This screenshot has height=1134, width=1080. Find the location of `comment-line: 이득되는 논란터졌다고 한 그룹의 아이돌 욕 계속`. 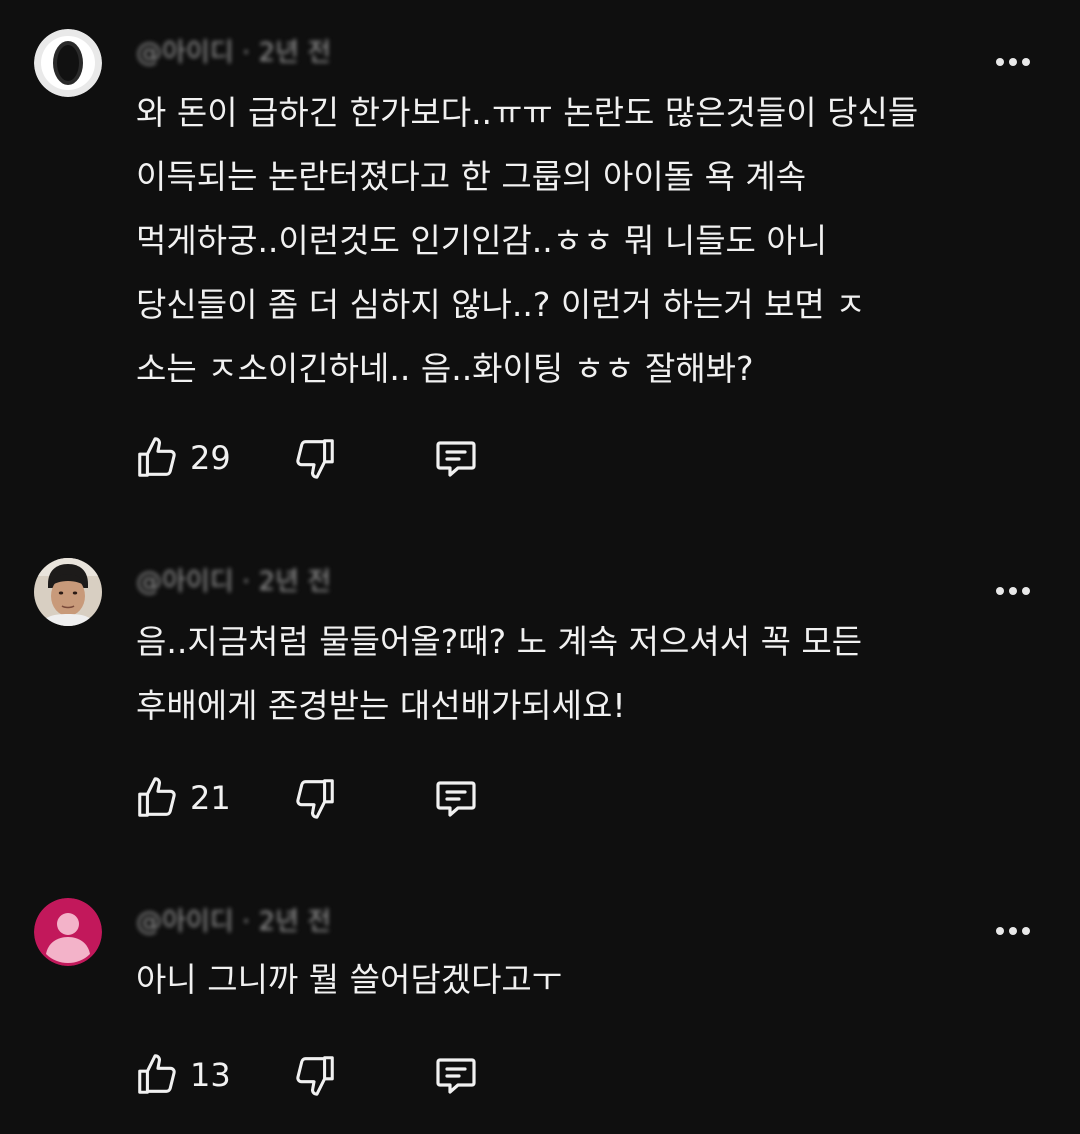

comment-line: 이득되는 논란터졌다고 한 그룹의 아이돌 욕 계속 is located at coordinates (471, 176).